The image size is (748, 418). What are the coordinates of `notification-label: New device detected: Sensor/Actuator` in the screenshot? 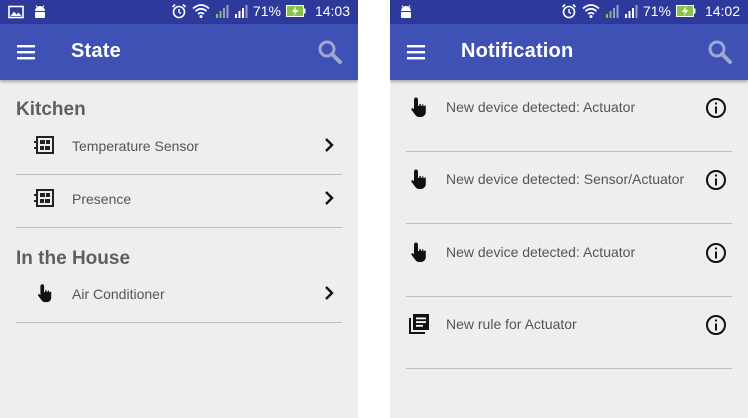 It's located at (565, 179).